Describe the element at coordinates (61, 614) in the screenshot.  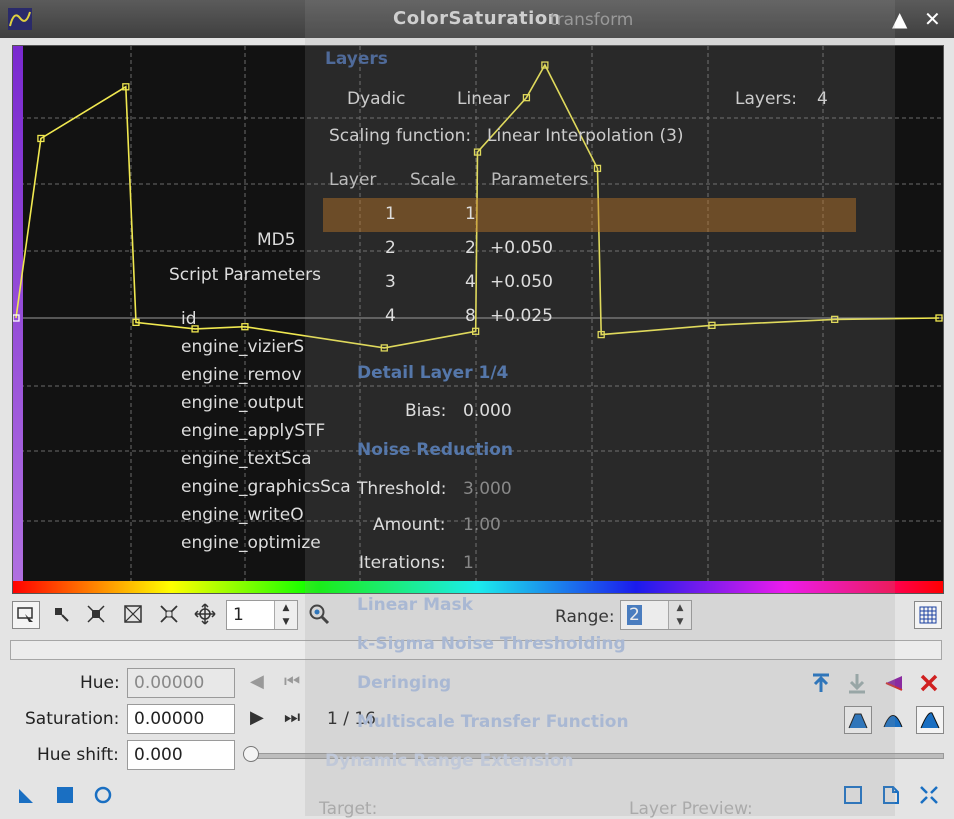
I see `select-point-icon` at that location.